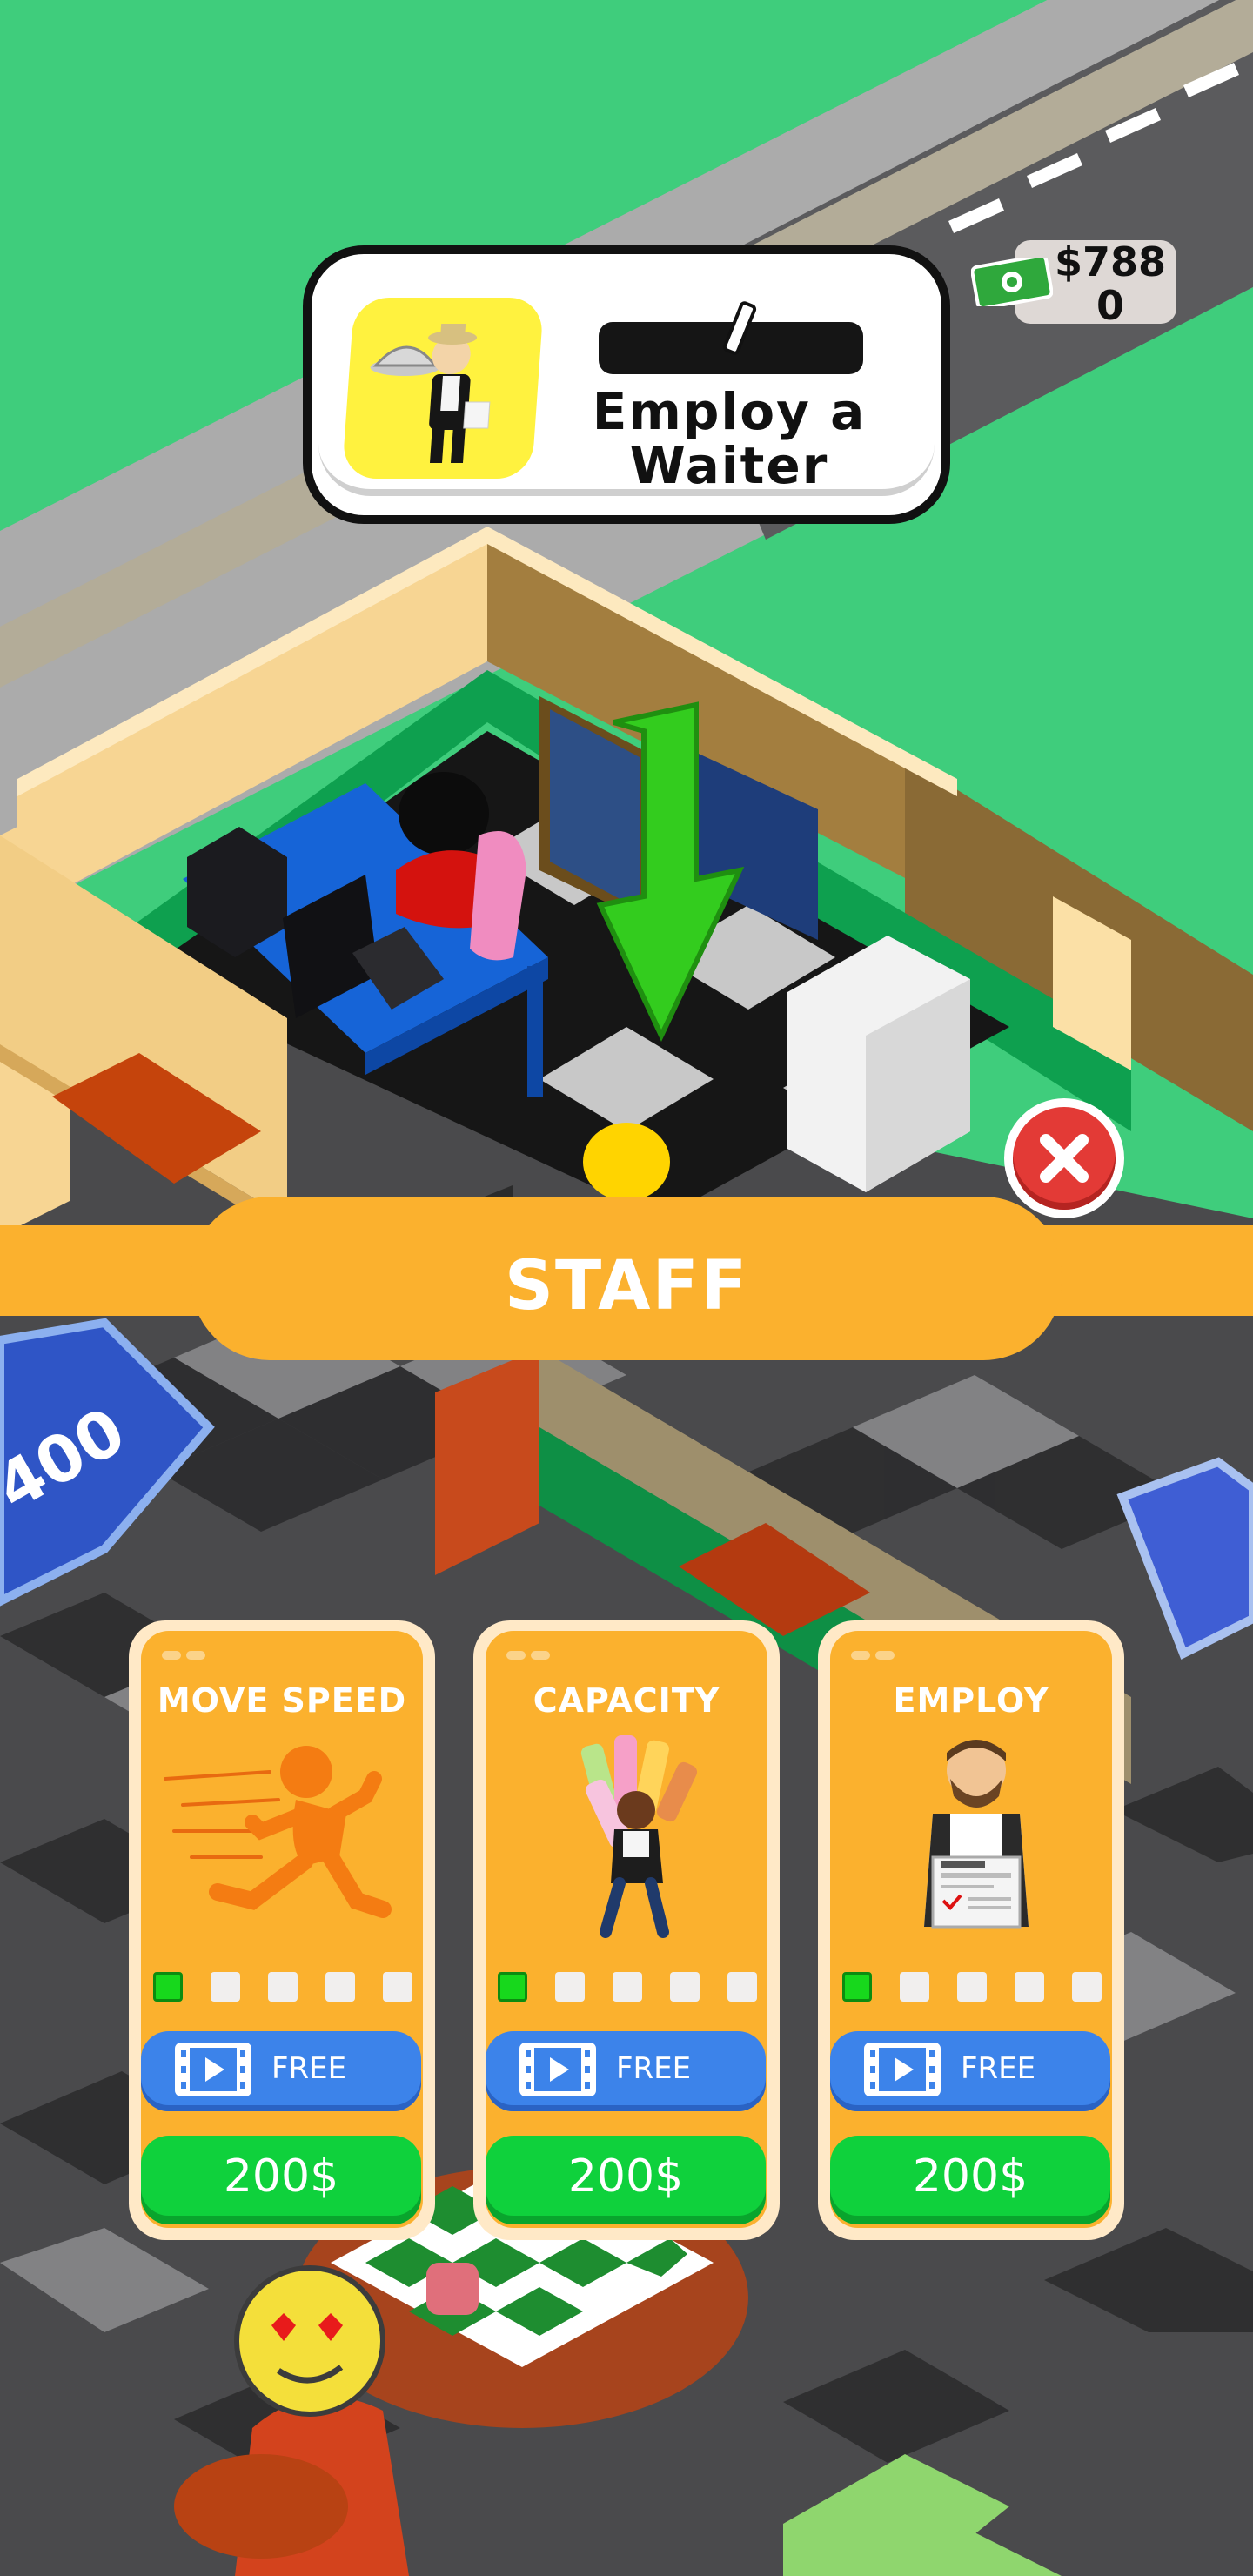 Image resolution: width=1253 pixels, height=2576 pixels. I want to click on waiter-task-icon, so click(443, 388).